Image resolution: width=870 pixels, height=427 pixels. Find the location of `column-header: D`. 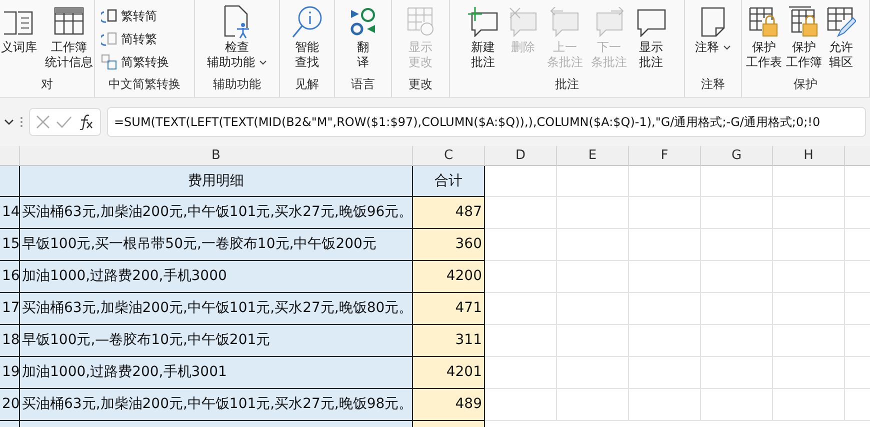

column-header: D is located at coordinates (521, 156).